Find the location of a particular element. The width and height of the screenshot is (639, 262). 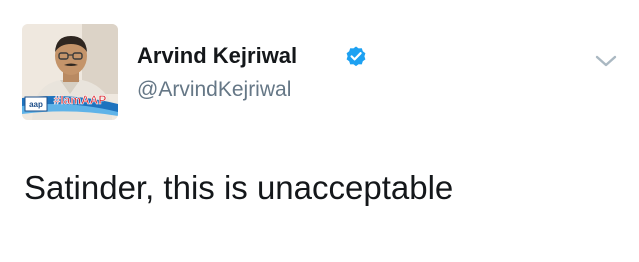

avatar-badge-hashtag: #IamAAP is located at coordinates (80, 100).